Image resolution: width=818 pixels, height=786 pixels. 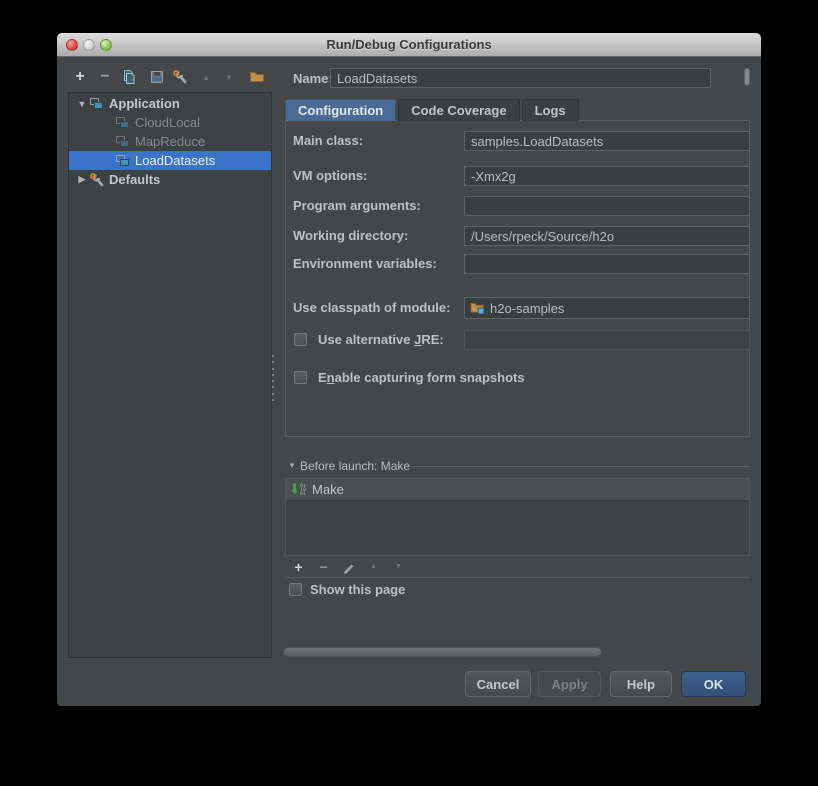 I want to click on edit-task-button, so click(x=348, y=566).